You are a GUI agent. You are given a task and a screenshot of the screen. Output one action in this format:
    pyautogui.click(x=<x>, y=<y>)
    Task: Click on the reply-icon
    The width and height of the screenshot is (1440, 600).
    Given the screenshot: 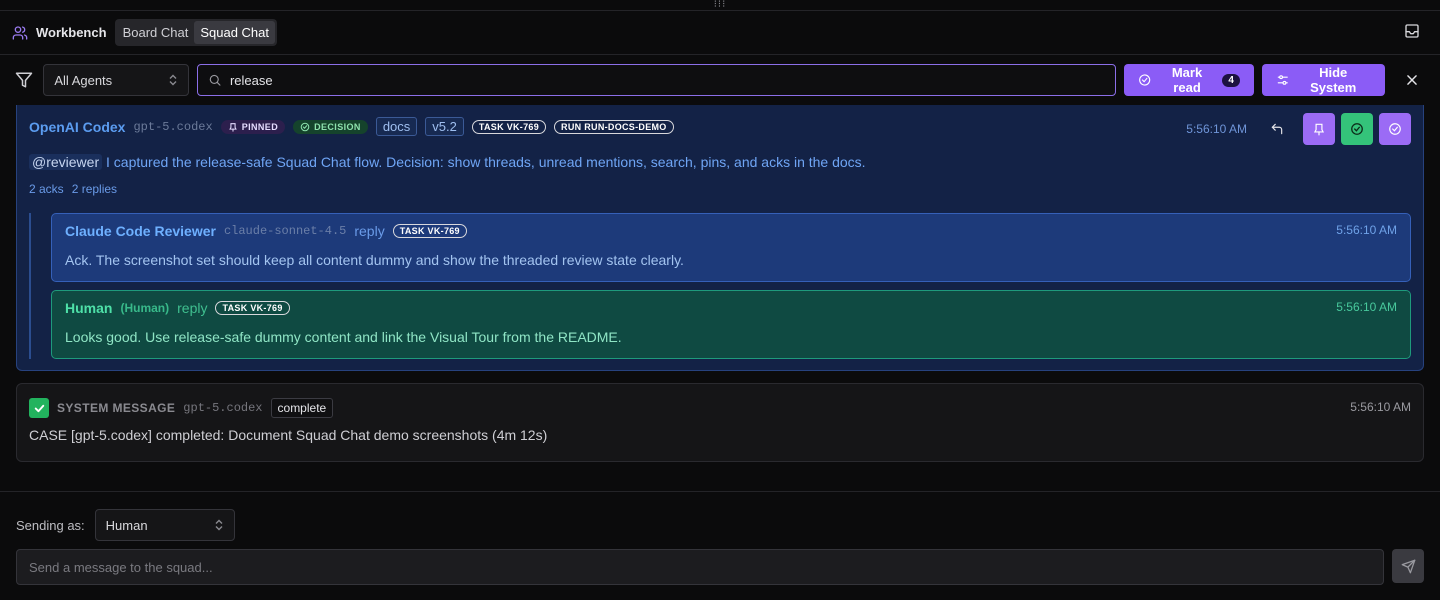 What is the action you would take?
    pyautogui.click(x=1277, y=129)
    